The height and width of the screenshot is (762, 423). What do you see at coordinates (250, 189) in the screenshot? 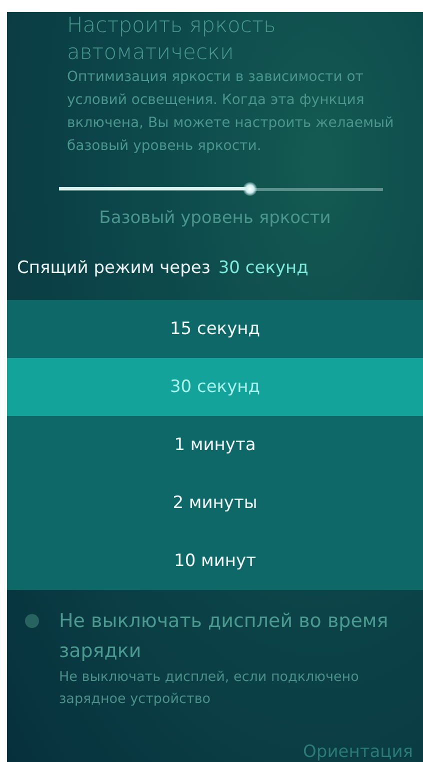
I see `slider-handle` at bounding box center [250, 189].